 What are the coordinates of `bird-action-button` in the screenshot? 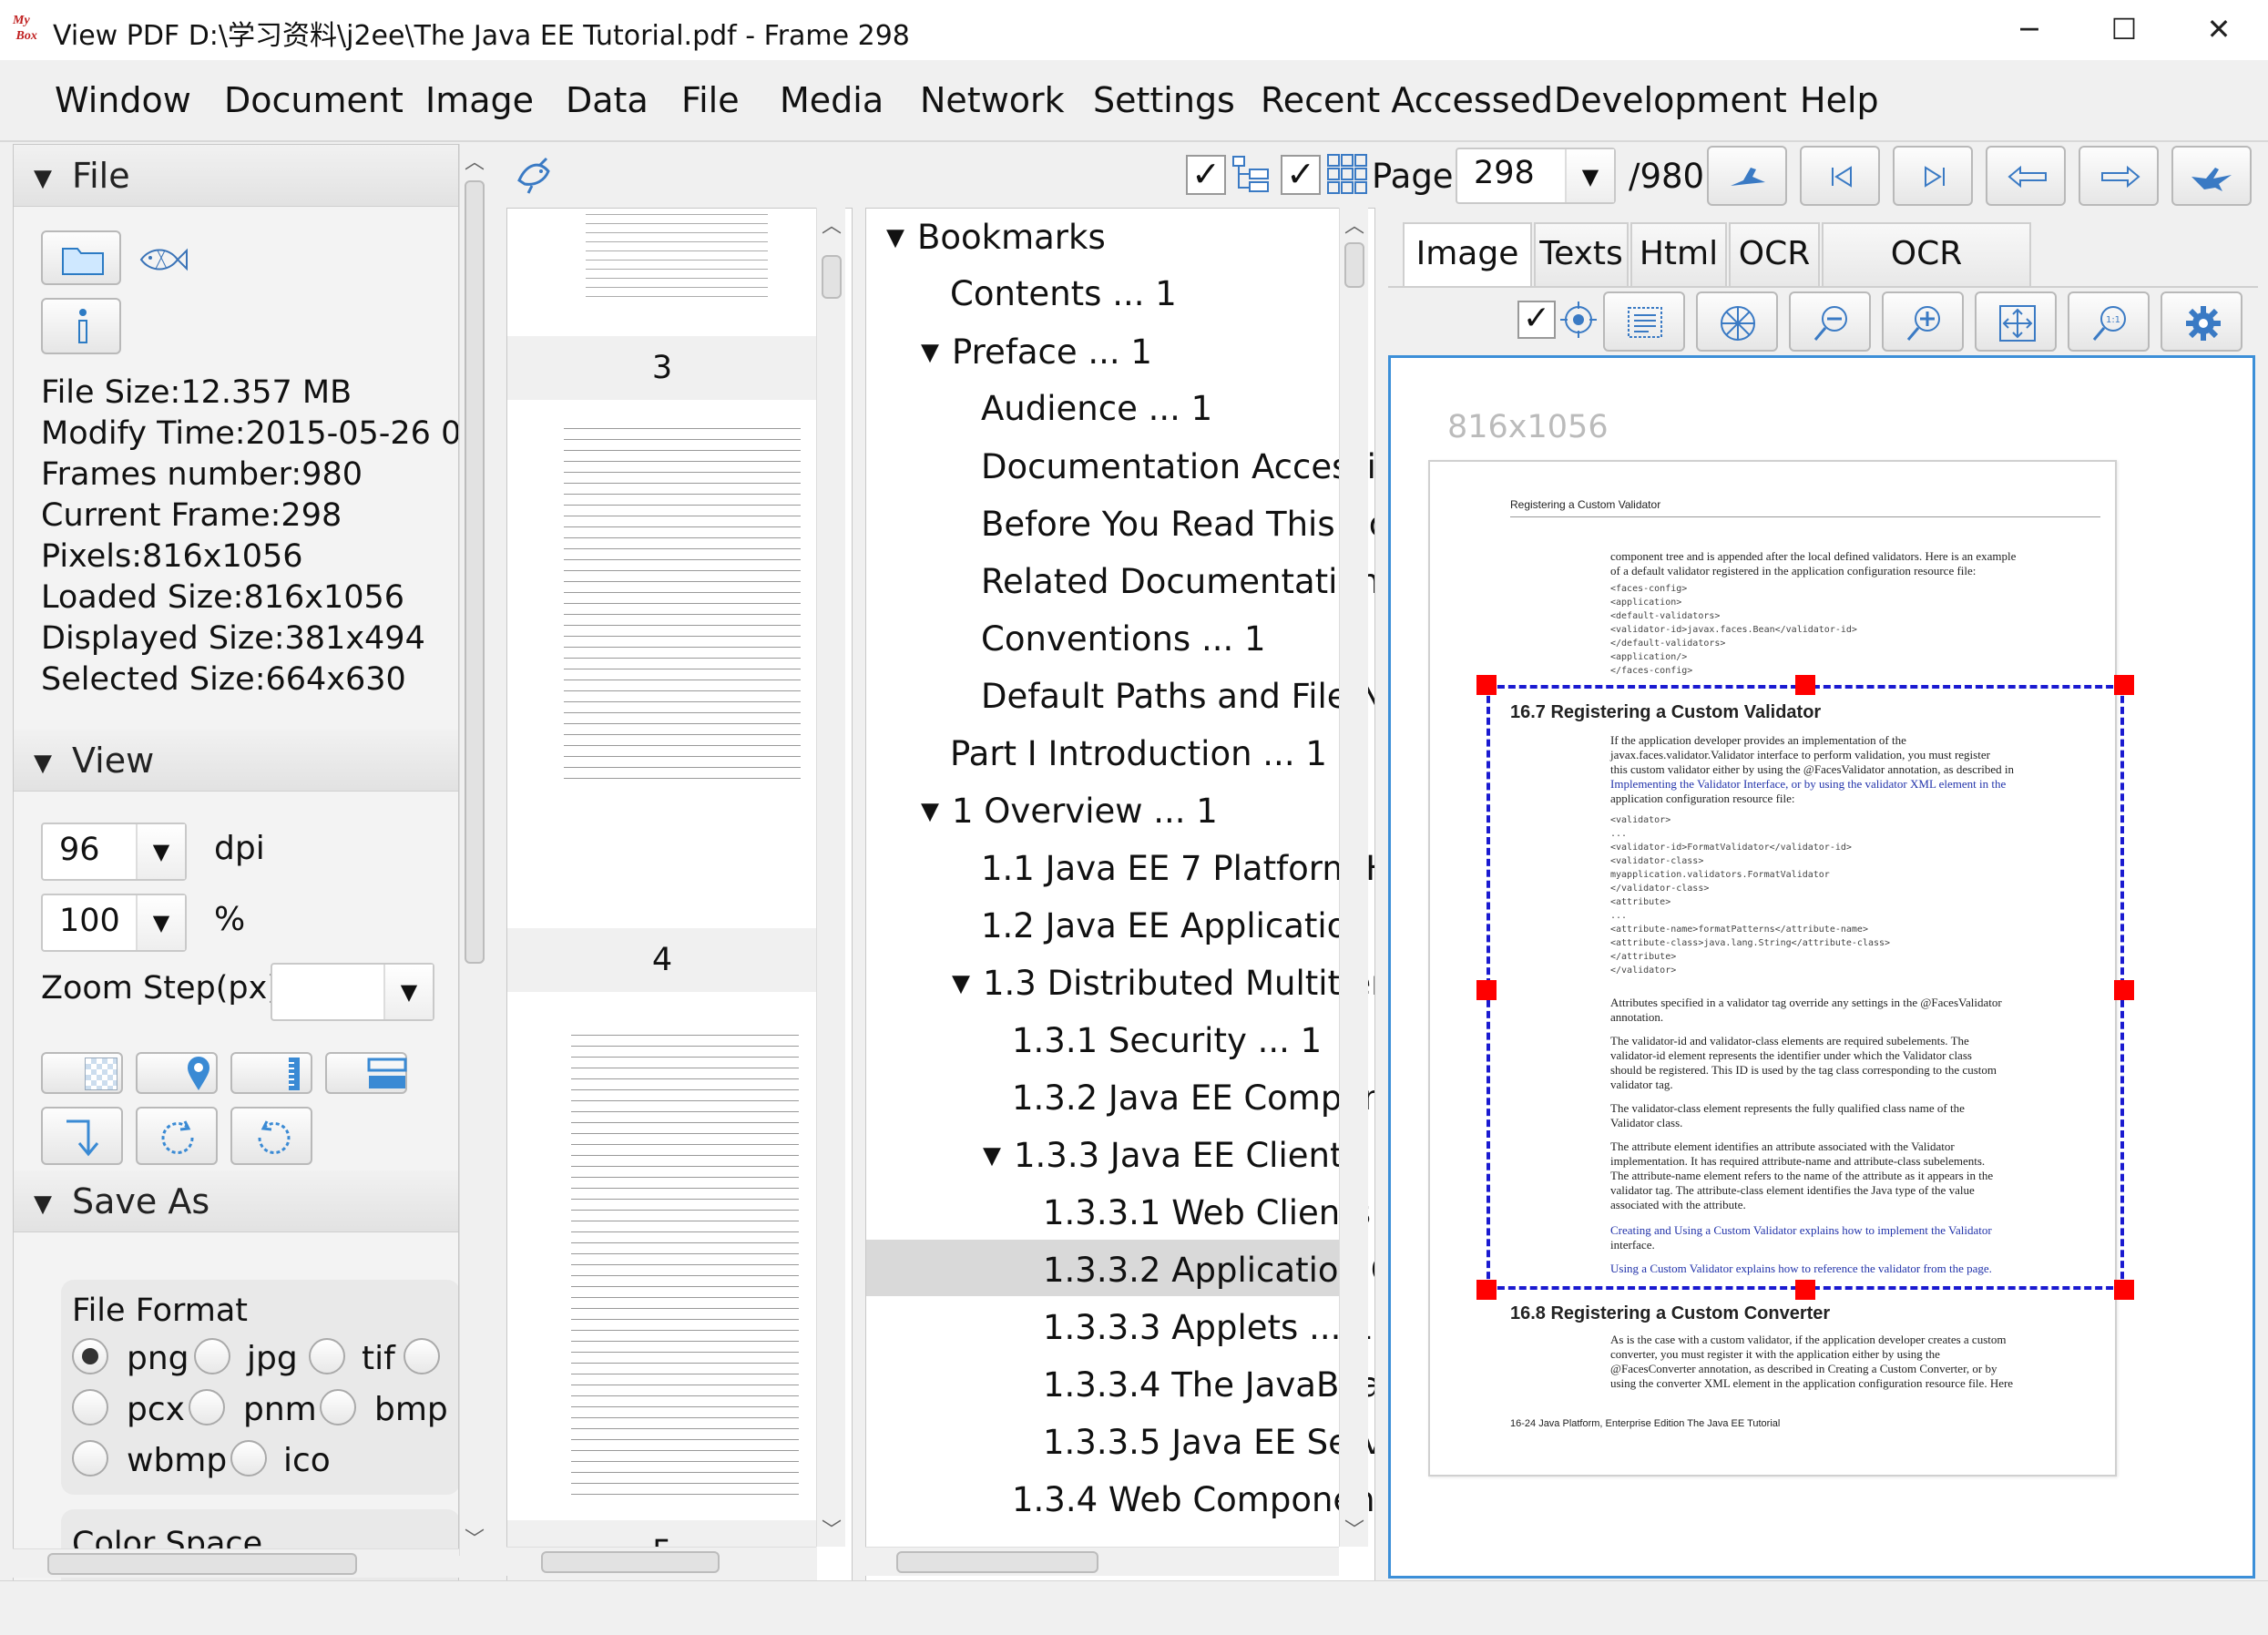 It's located at (1747, 176).